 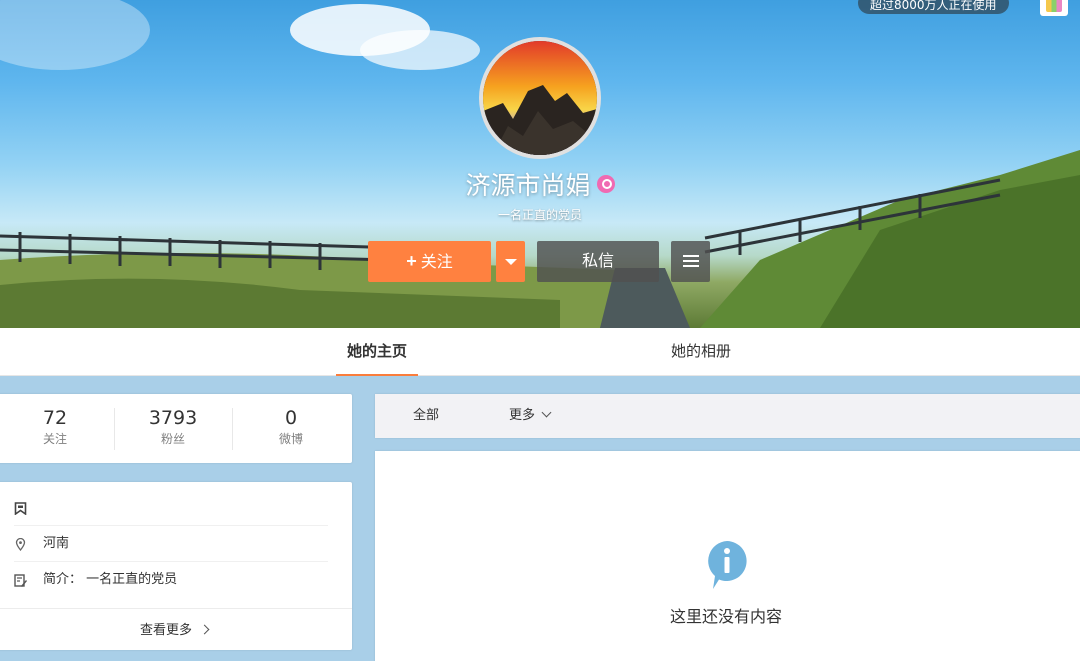 What do you see at coordinates (598, 261) in the screenshot?
I see `message-button: 私信` at bounding box center [598, 261].